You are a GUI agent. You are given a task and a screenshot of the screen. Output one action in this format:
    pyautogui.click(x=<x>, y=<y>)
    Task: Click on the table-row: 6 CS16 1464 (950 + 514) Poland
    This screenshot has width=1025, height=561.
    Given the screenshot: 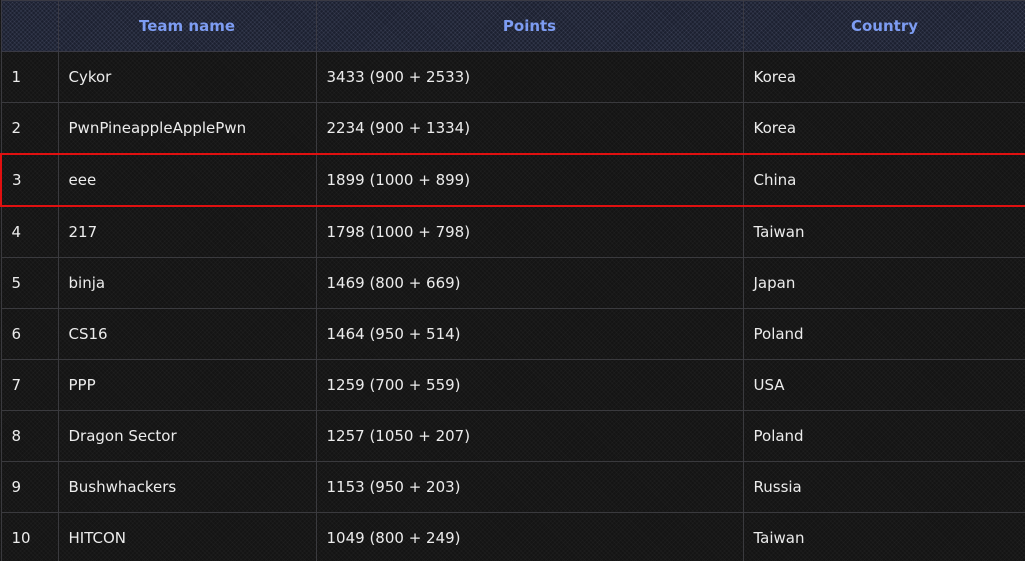 What is the action you would take?
    pyautogui.click(x=512, y=334)
    